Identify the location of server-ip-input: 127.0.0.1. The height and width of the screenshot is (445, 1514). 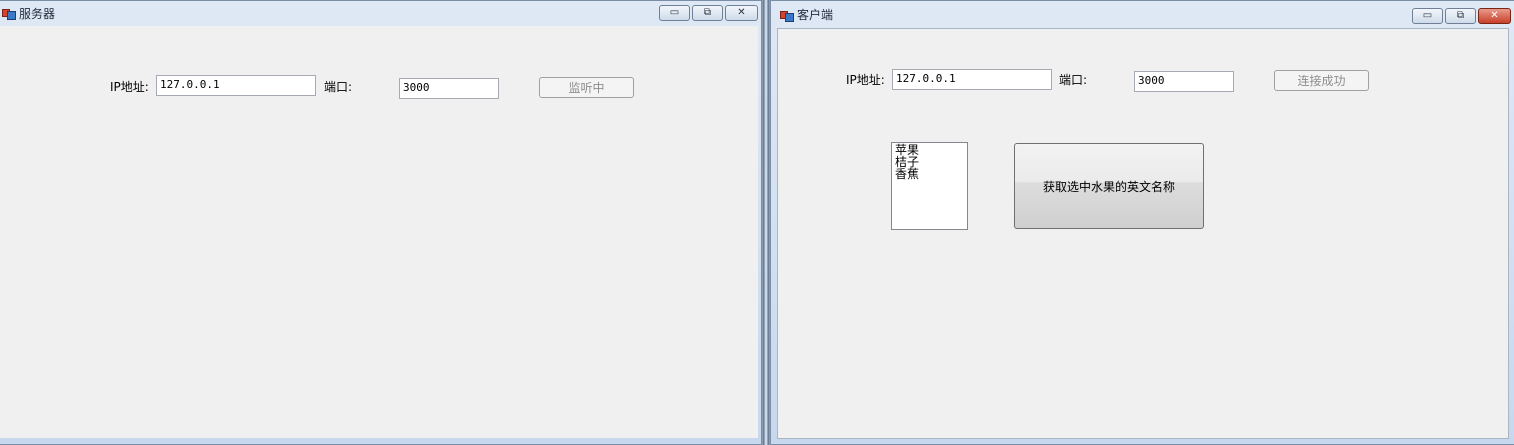
(236, 85).